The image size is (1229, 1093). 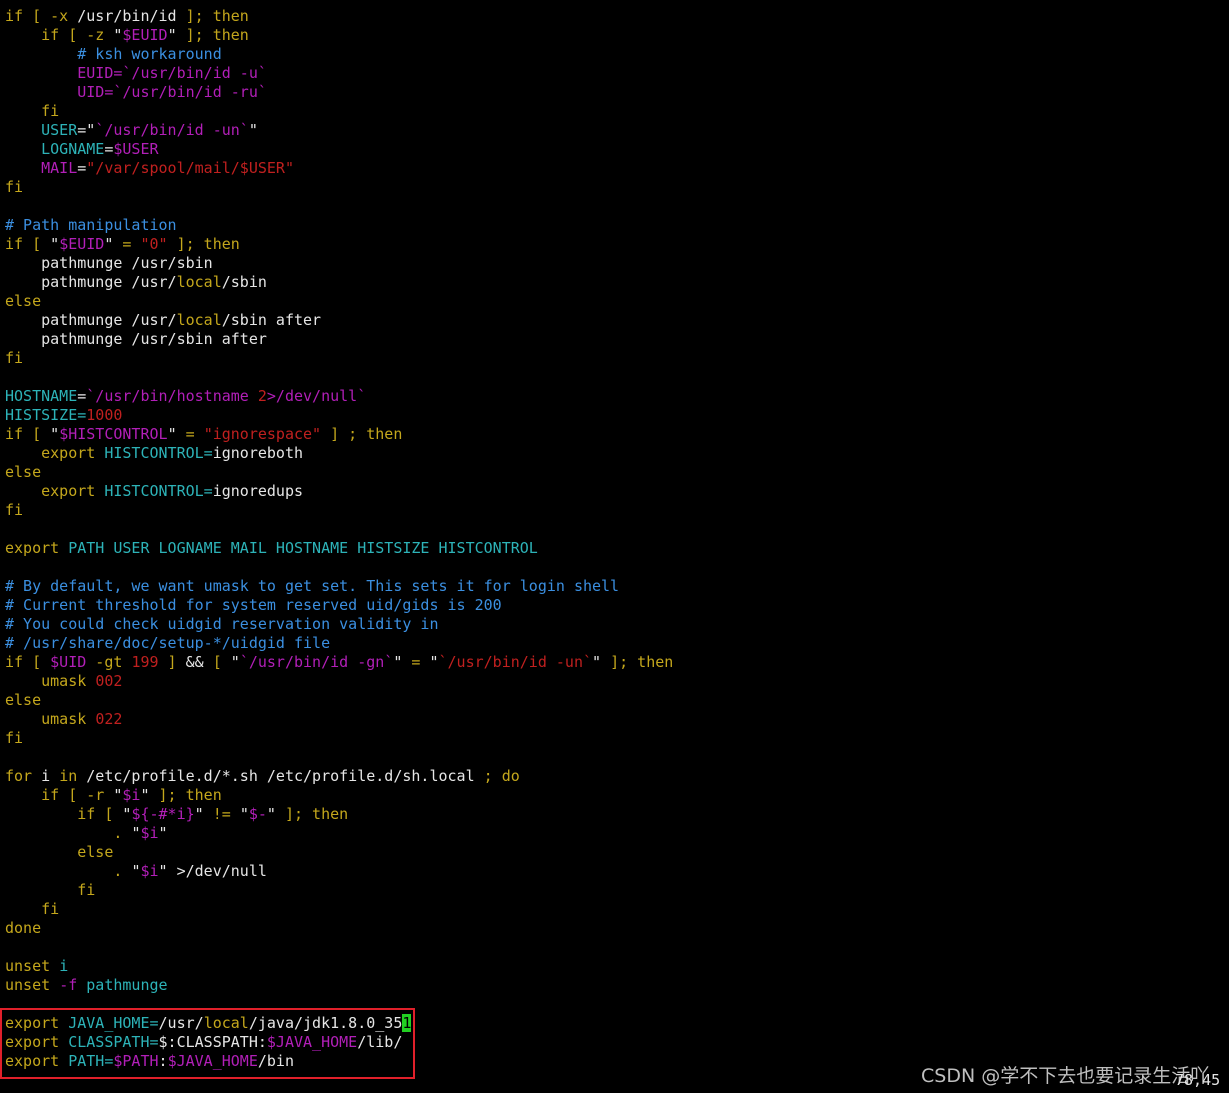 I want to click on code-line: unset i, so click(x=339, y=966).